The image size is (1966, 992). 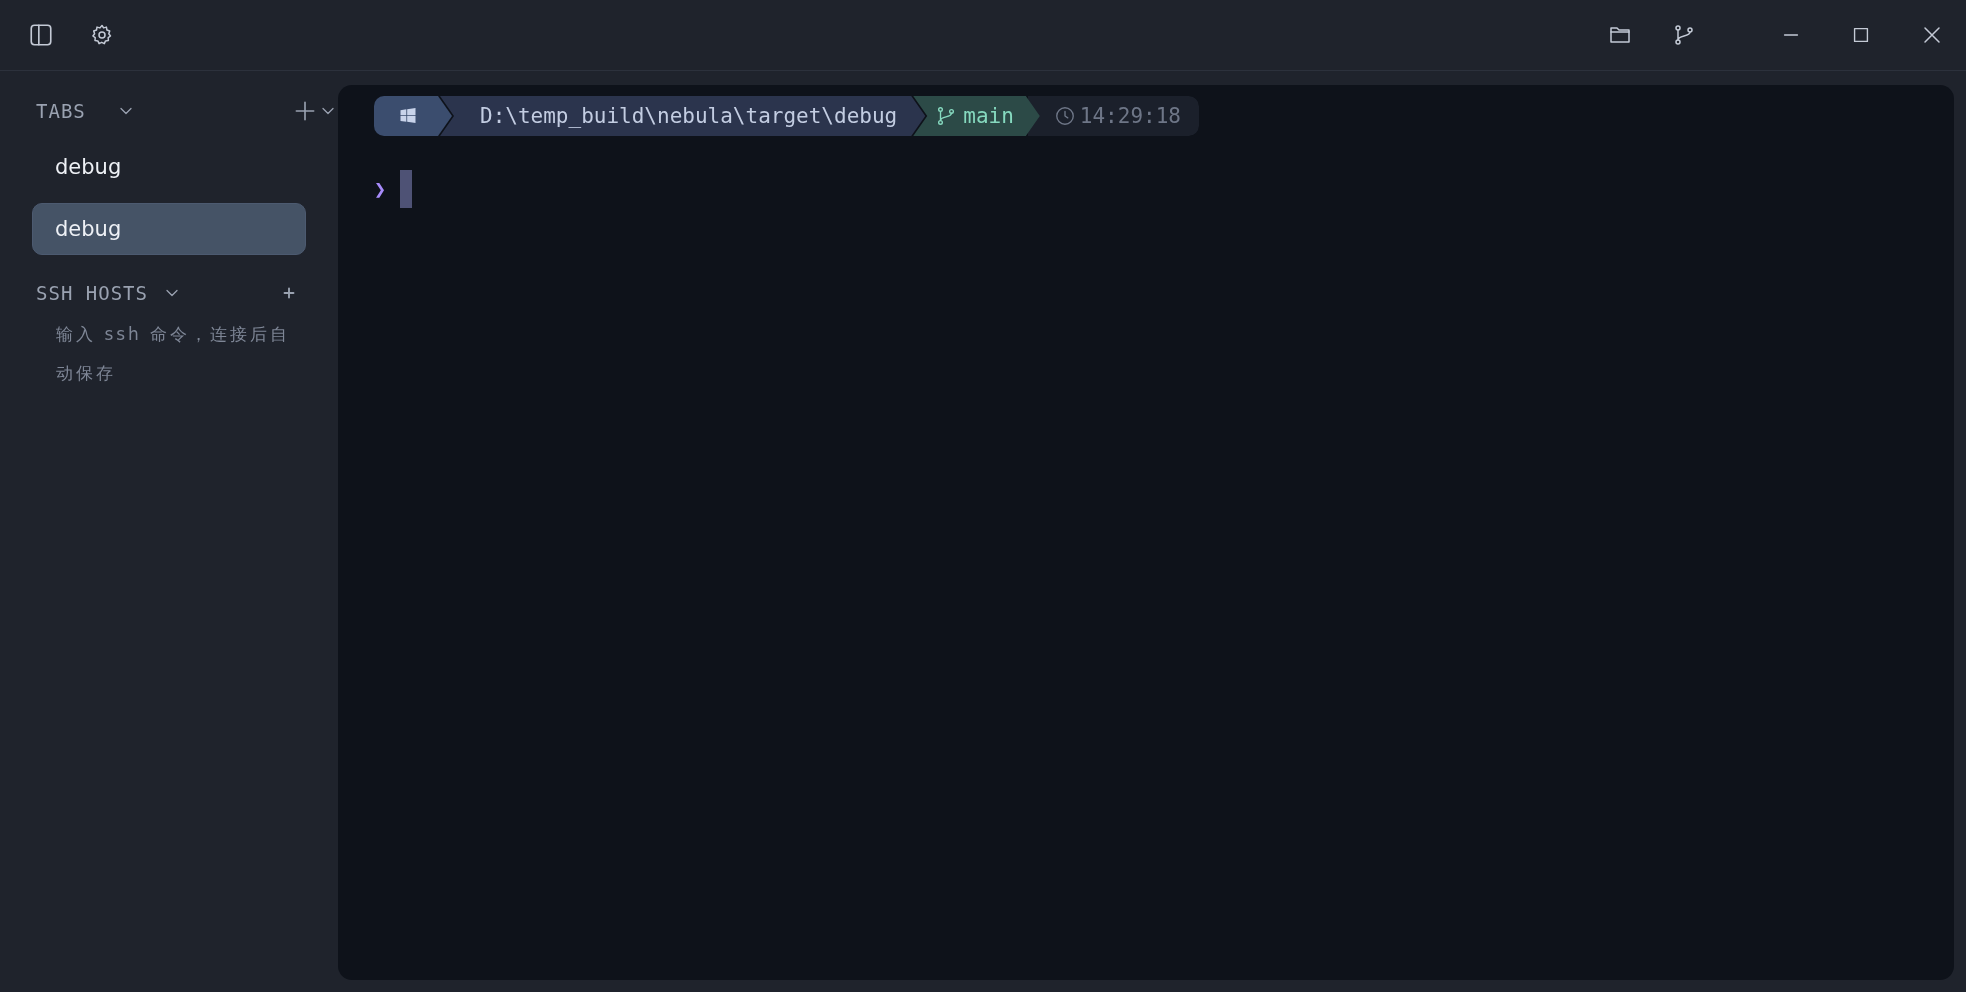 I want to click on git-branch-icon, so click(x=1684, y=35).